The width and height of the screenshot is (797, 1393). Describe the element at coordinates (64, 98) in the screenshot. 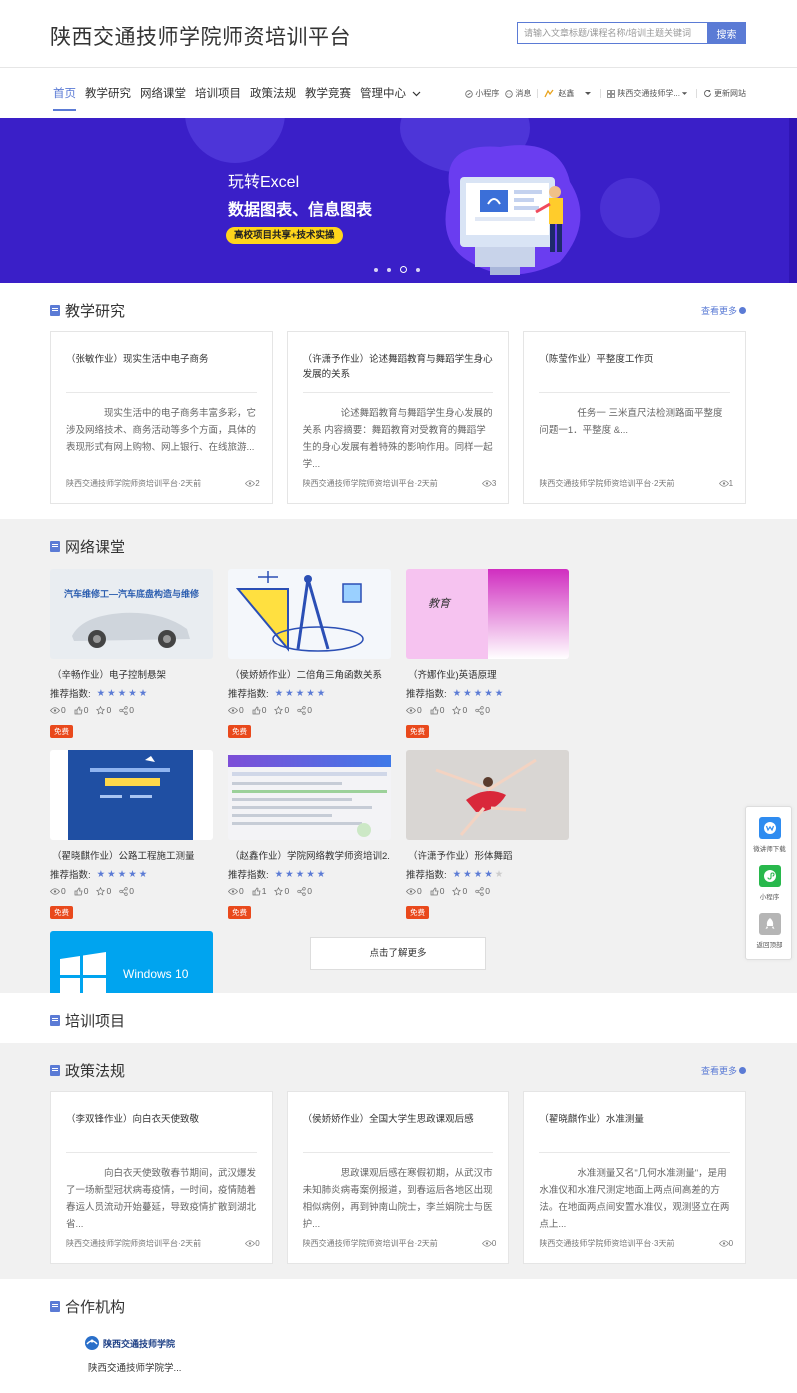

I see `nav-item-home: 首页` at that location.